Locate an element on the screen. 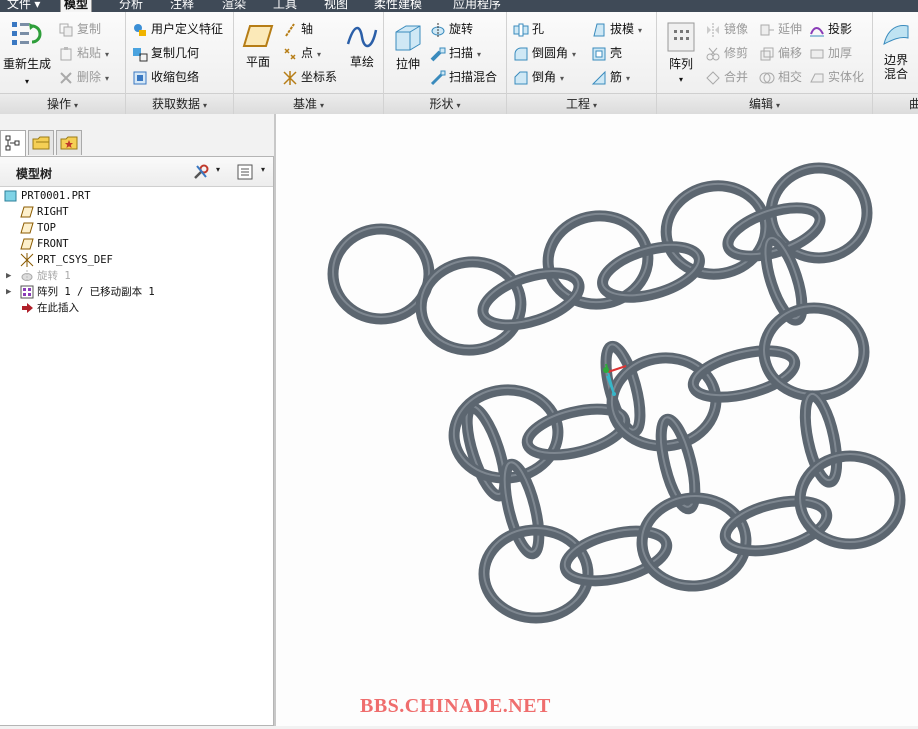  delete-button: 删除 ▾ is located at coordinates (83, 77).